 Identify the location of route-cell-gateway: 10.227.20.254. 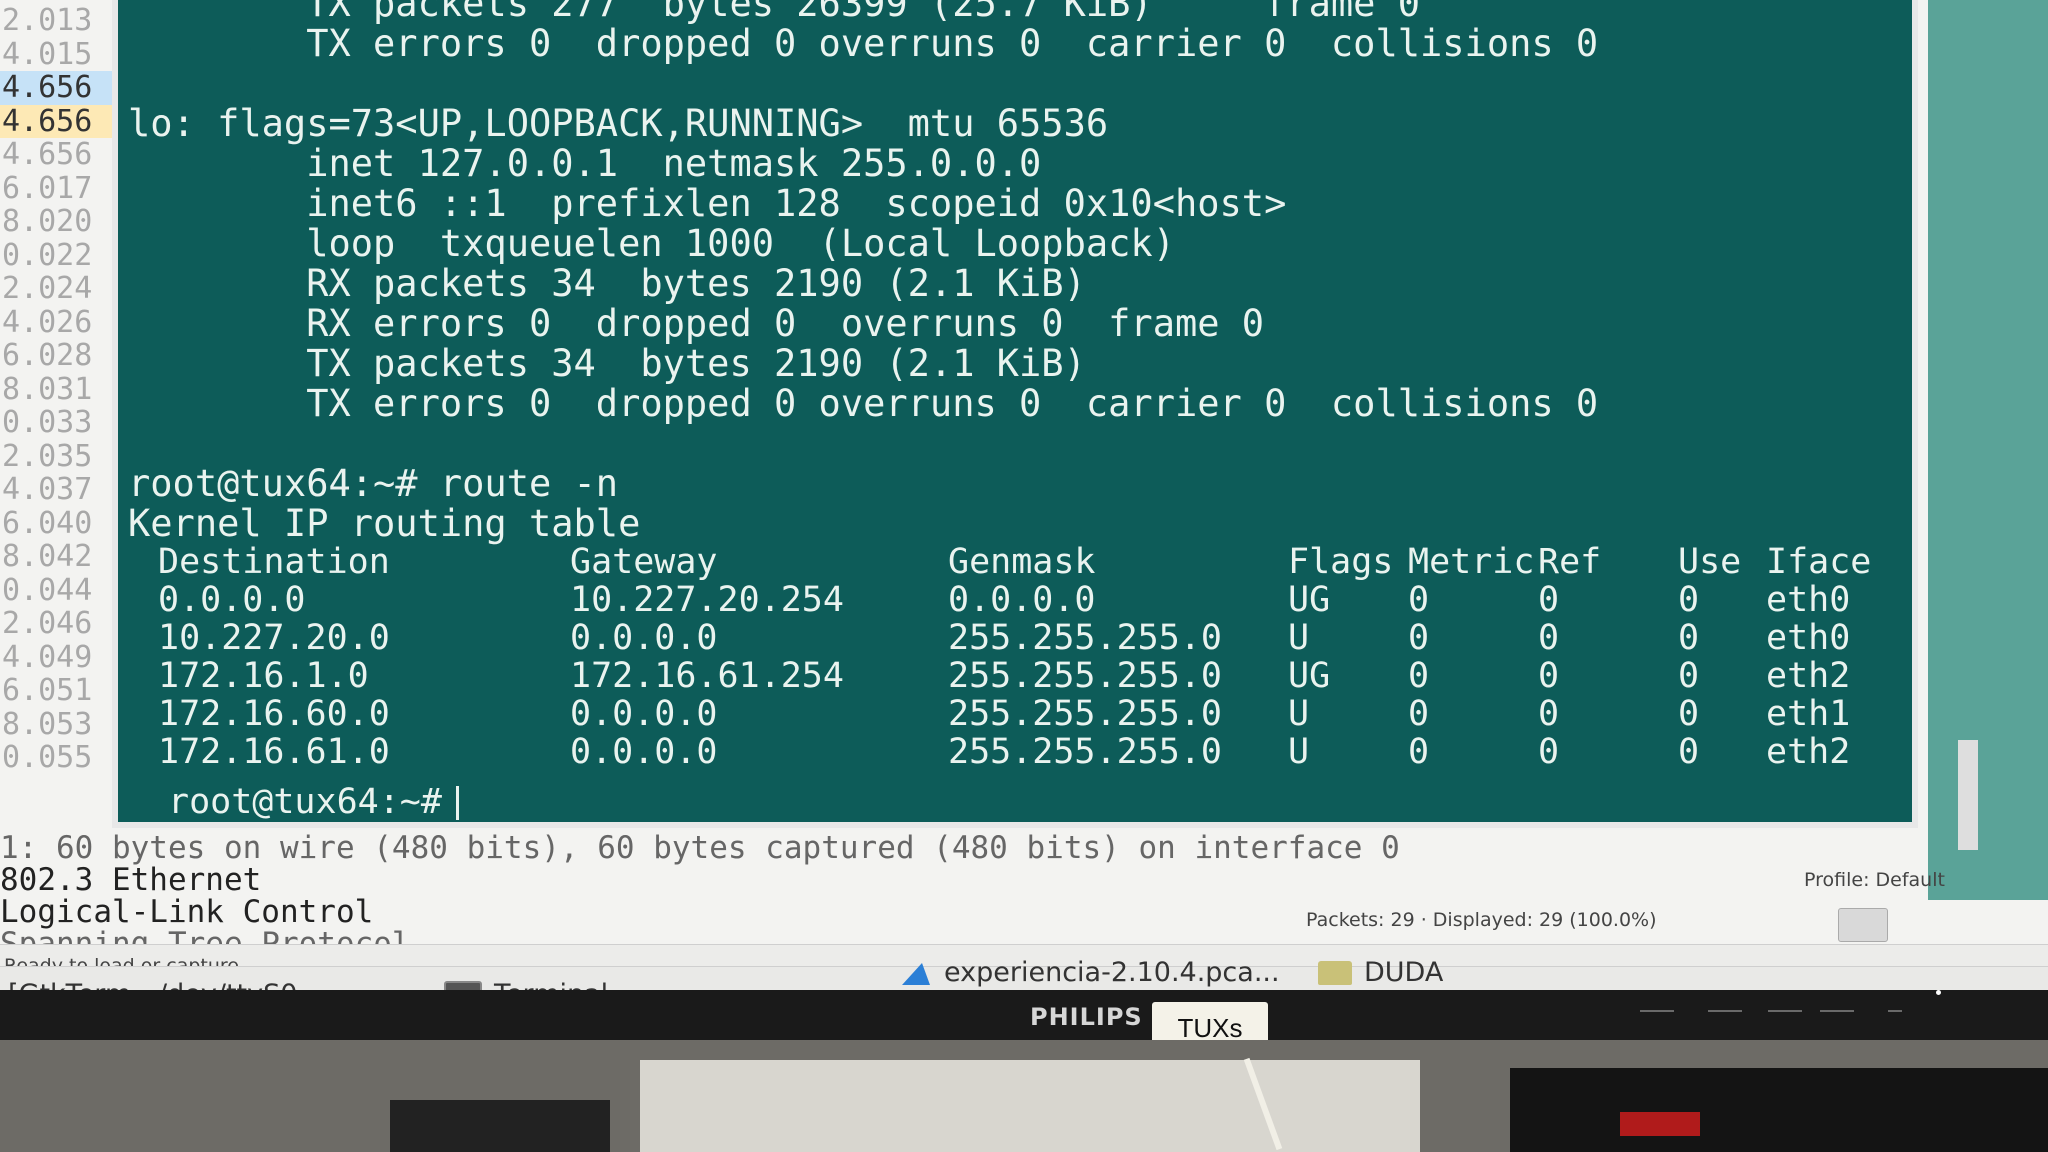
(707, 600).